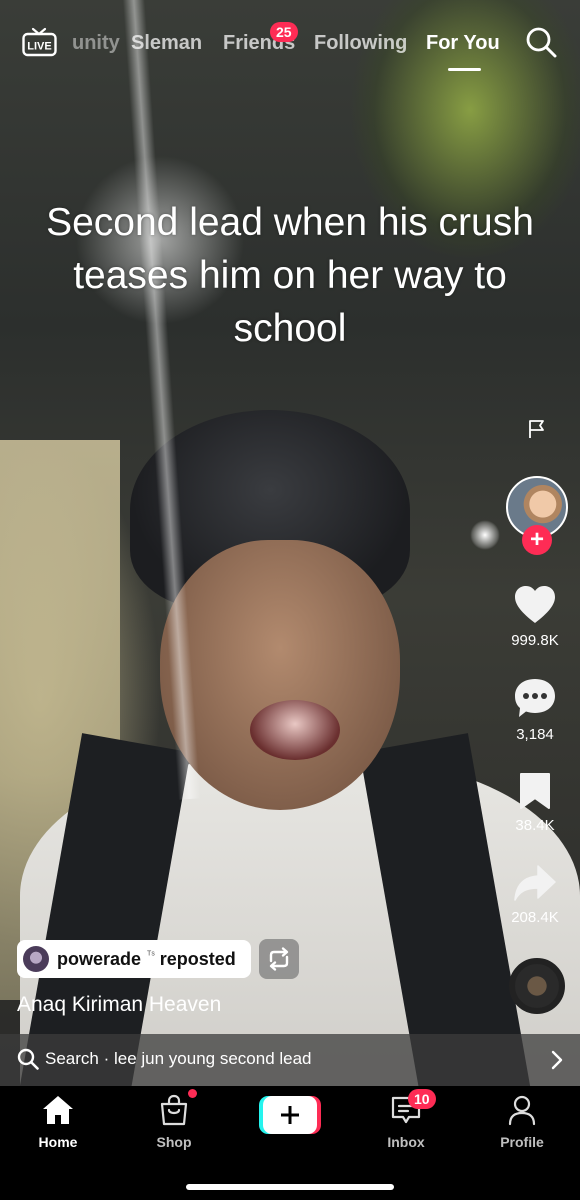 The height and width of the screenshot is (1200, 580). I want to click on follow-button: +, so click(537, 540).